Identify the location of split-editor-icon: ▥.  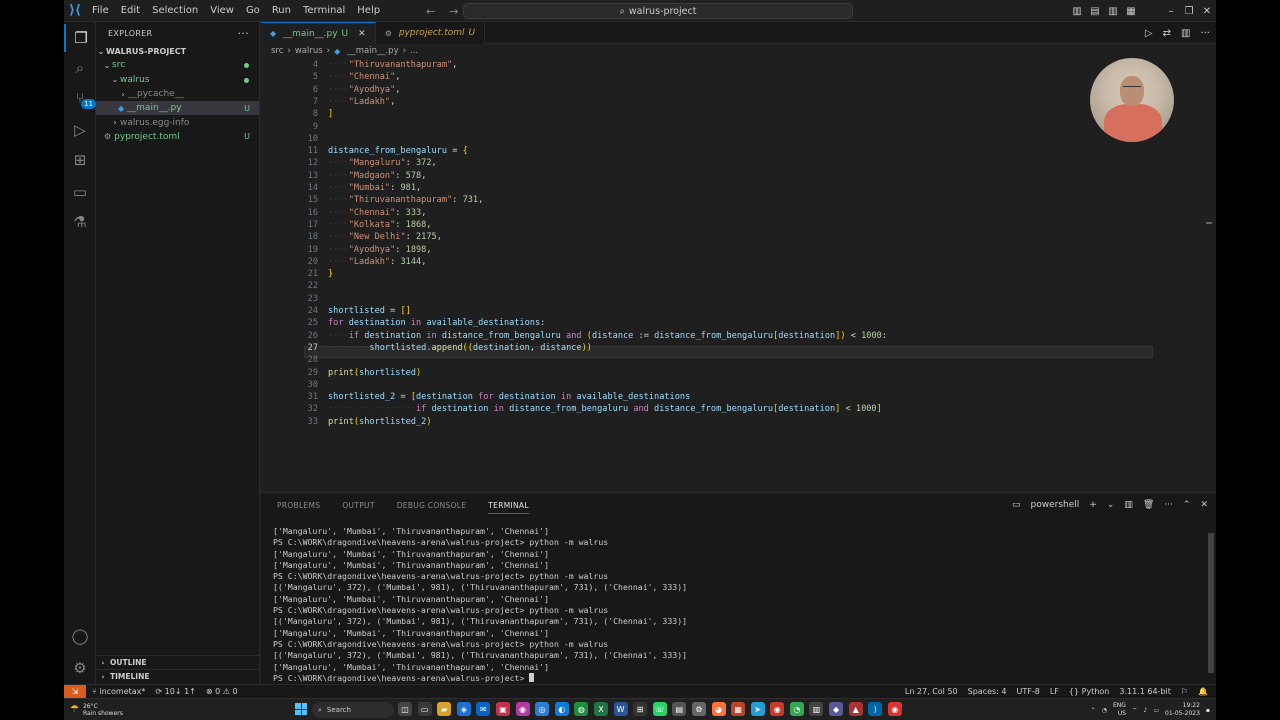
(1185, 33).